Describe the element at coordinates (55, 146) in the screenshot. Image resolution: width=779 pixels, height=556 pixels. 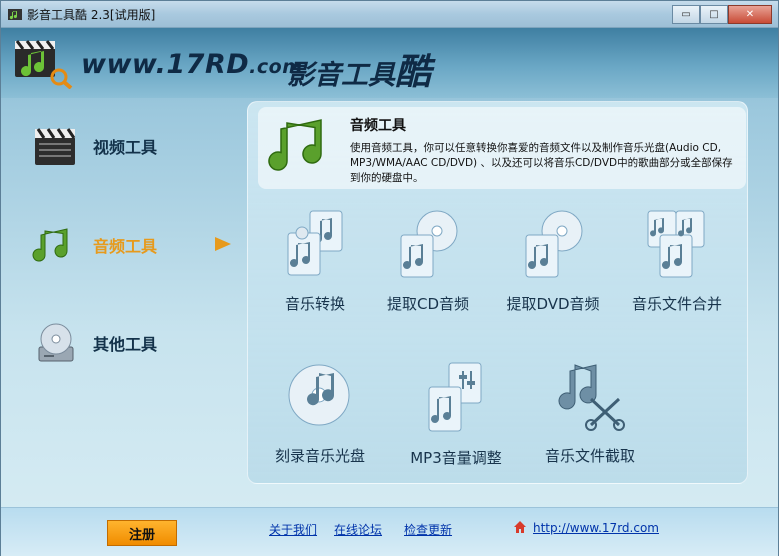
I see `clapperboard-icon` at that location.